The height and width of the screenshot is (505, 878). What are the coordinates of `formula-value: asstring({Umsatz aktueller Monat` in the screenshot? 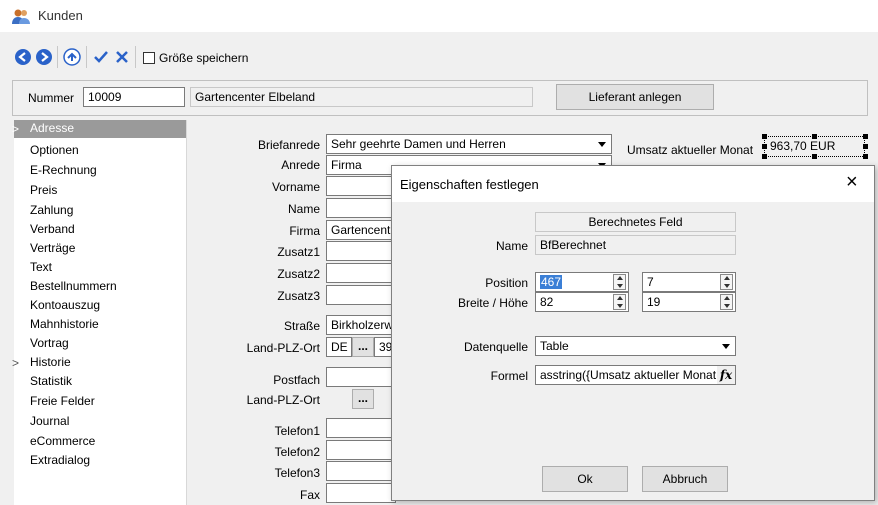 It's located at (628, 375).